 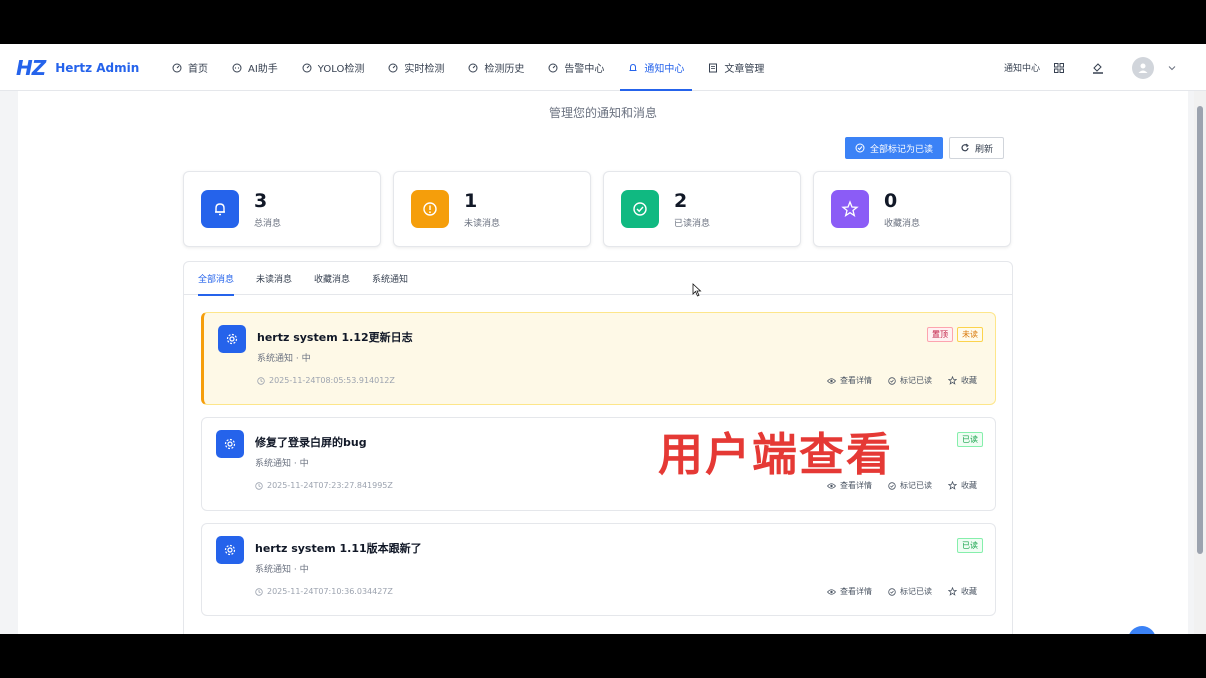 What do you see at coordinates (216, 279) in the screenshot?
I see `tab-all: 全部消息` at bounding box center [216, 279].